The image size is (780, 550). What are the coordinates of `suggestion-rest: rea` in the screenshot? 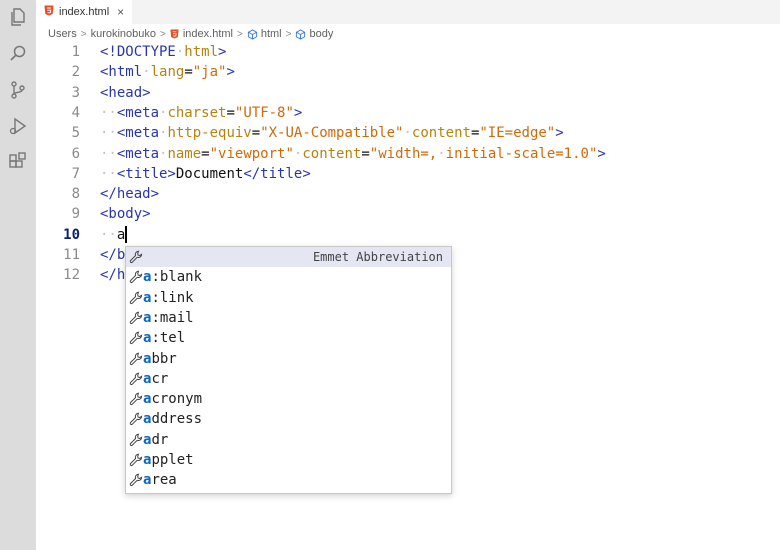 It's located at (164, 480).